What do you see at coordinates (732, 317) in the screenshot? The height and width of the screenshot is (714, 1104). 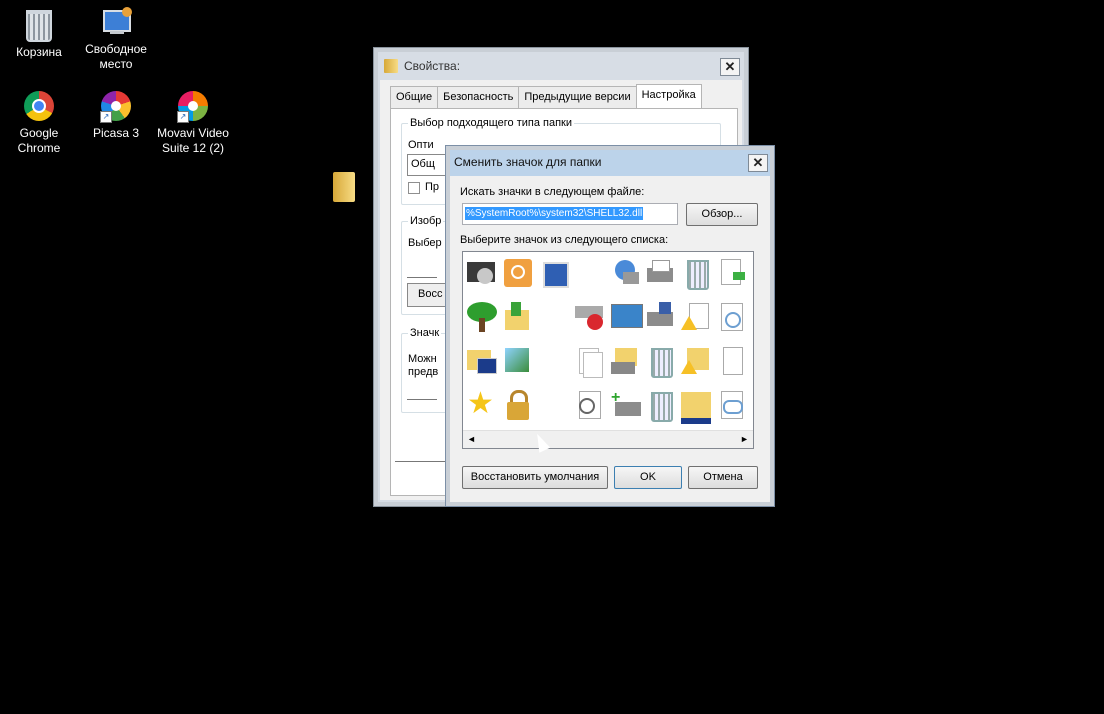 I see `settings-file-icon` at bounding box center [732, 317].